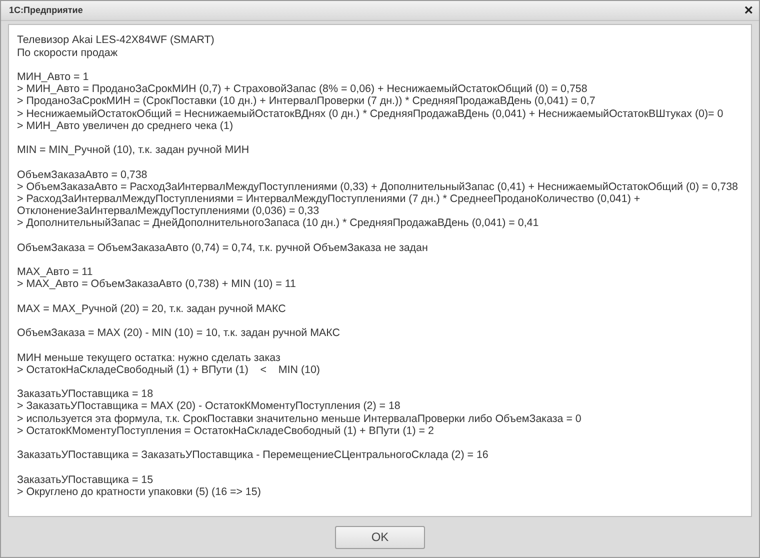 Image resolution: width=760 pixels, height=558 pixels. What do you see at coordinates (225, 431) in the screenshot?
I see `text-line: > ОстатокКМоментуПоступления = ОстатокНаСкладеСвободный (1) + ВПути (1) = 2` at bounding box center [225, 431].